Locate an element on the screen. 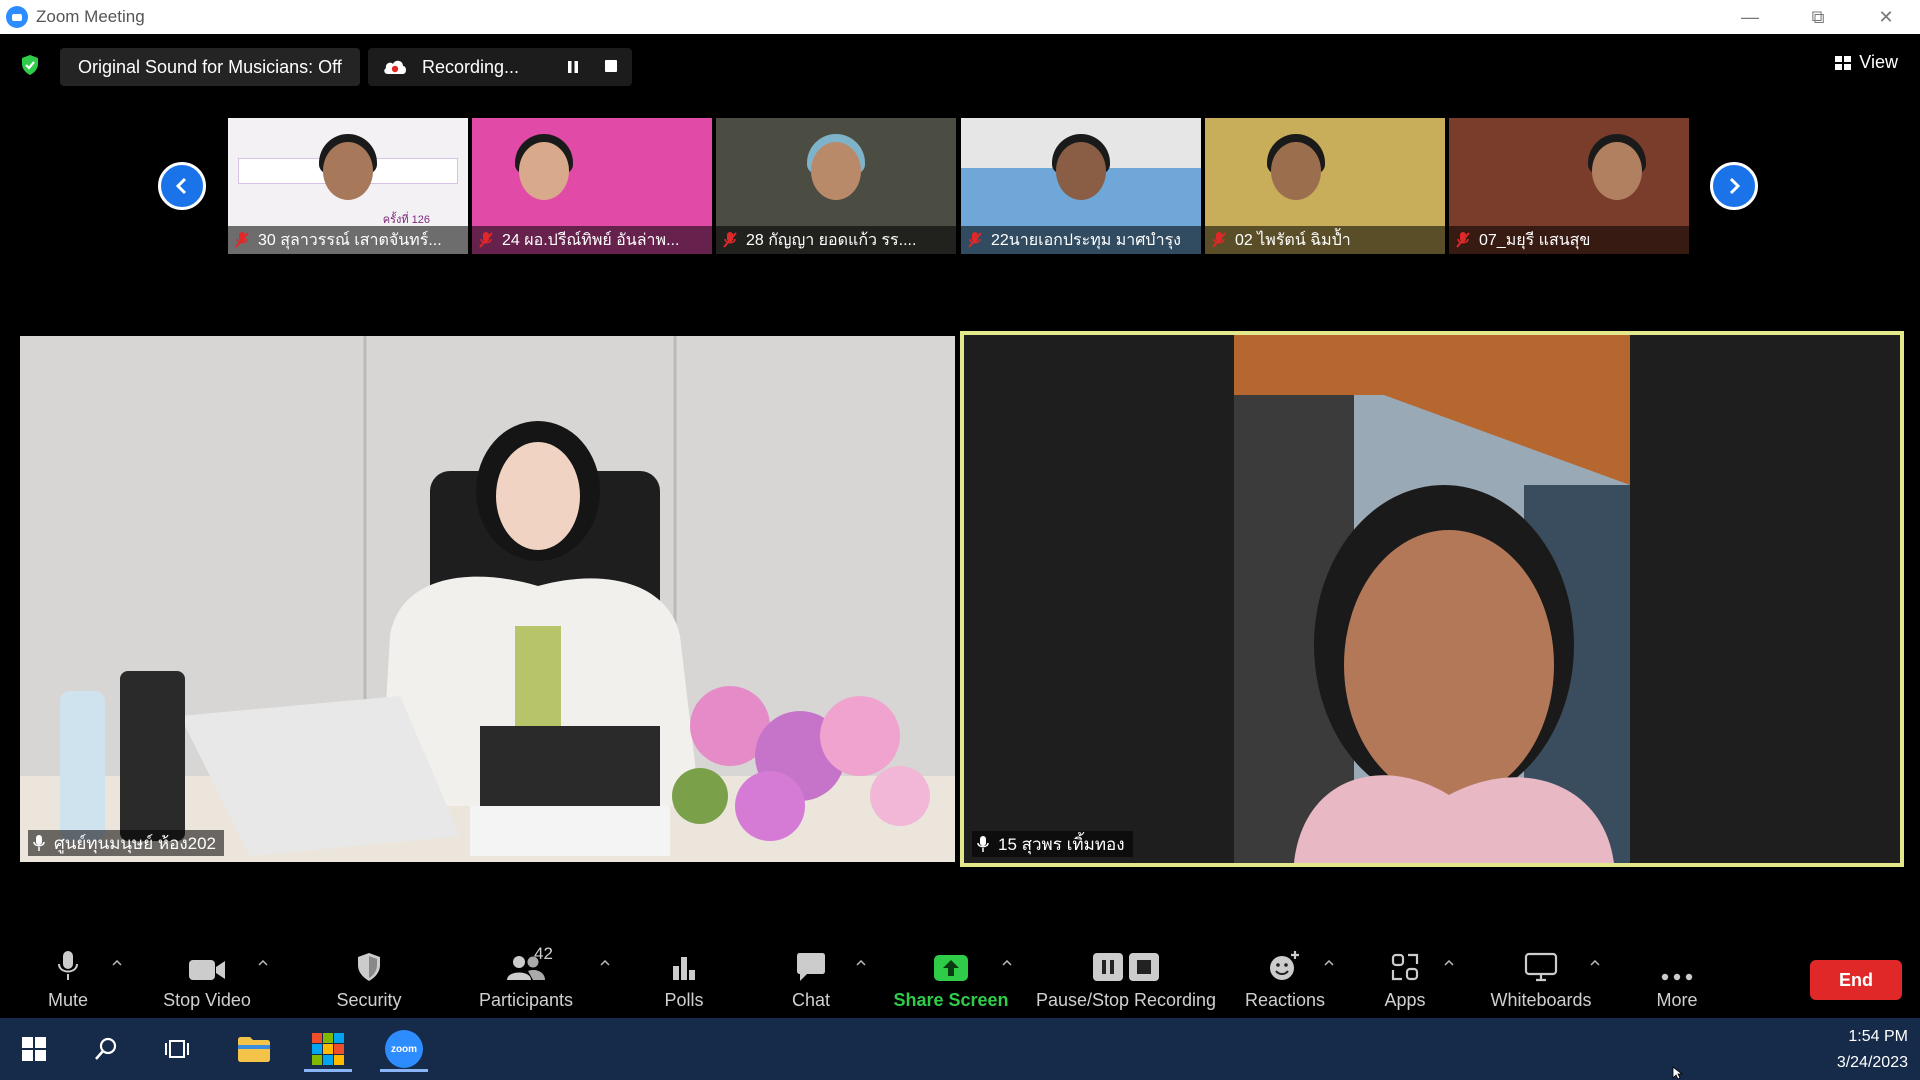 The width and height of the screenshot is (1920, 1080). whiteboard-icon is located at coordinates (1541, 967).